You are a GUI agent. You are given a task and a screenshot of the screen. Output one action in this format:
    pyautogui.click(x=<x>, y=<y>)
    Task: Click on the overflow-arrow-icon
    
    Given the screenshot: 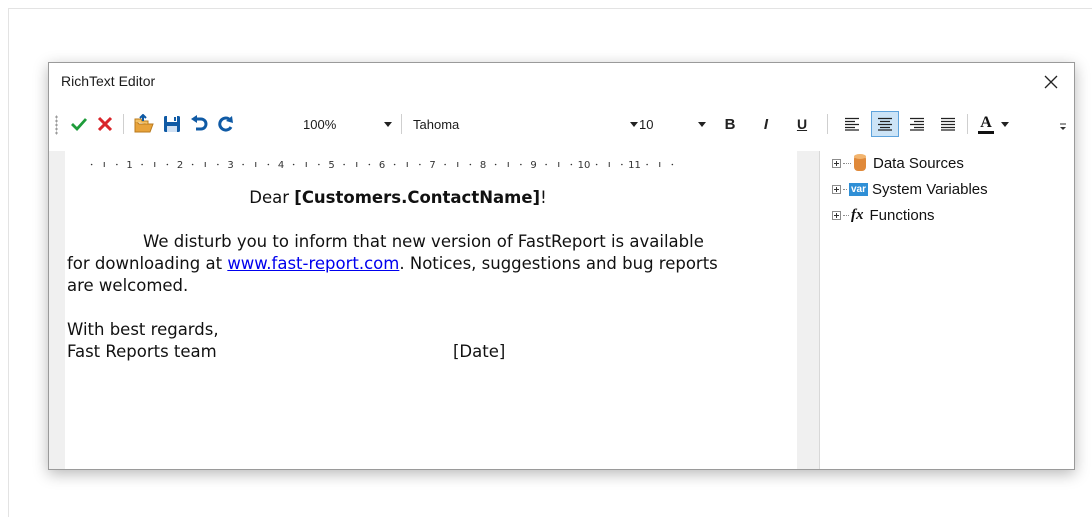 What is the action you would take?
    pyautogui.click(x=1063, y=126)
    